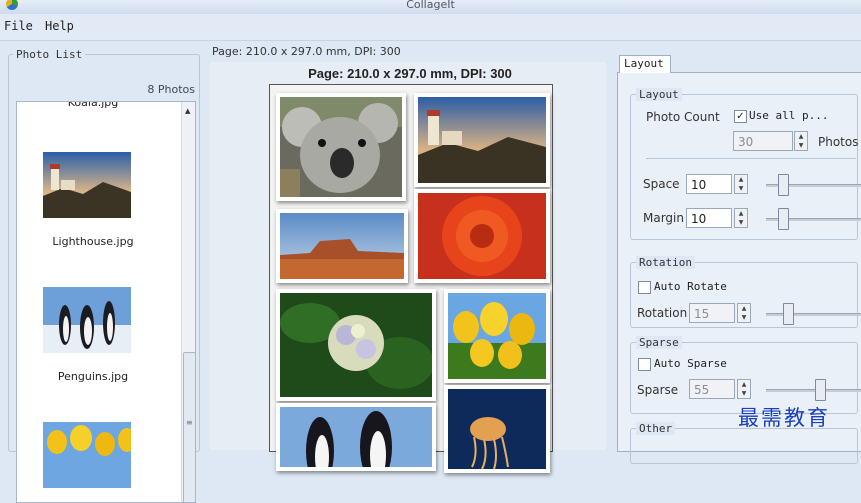 This screenshot has width=861, height=503. What do you see at coordinates (188, 302) in the screenshot?
I see `photo-list-scrollbar: ▲ ≡` at bounding box center [188, 302].